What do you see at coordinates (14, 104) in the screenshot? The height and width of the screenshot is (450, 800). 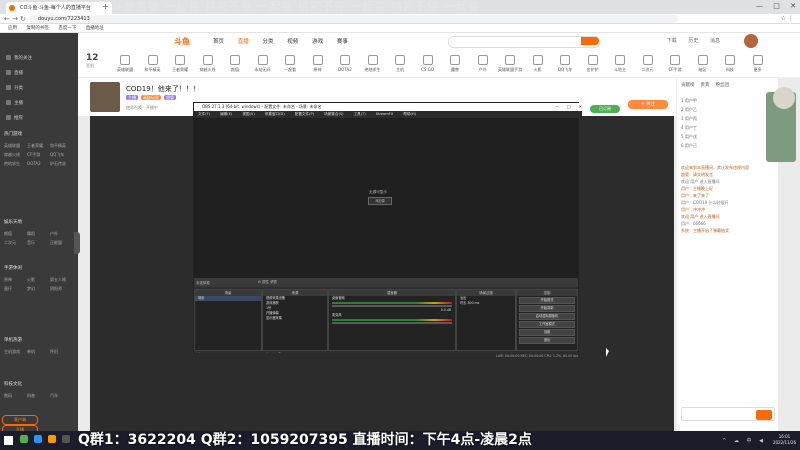 I see `sidebar-item-anchor: 主播` at bounding box center [14, 104].